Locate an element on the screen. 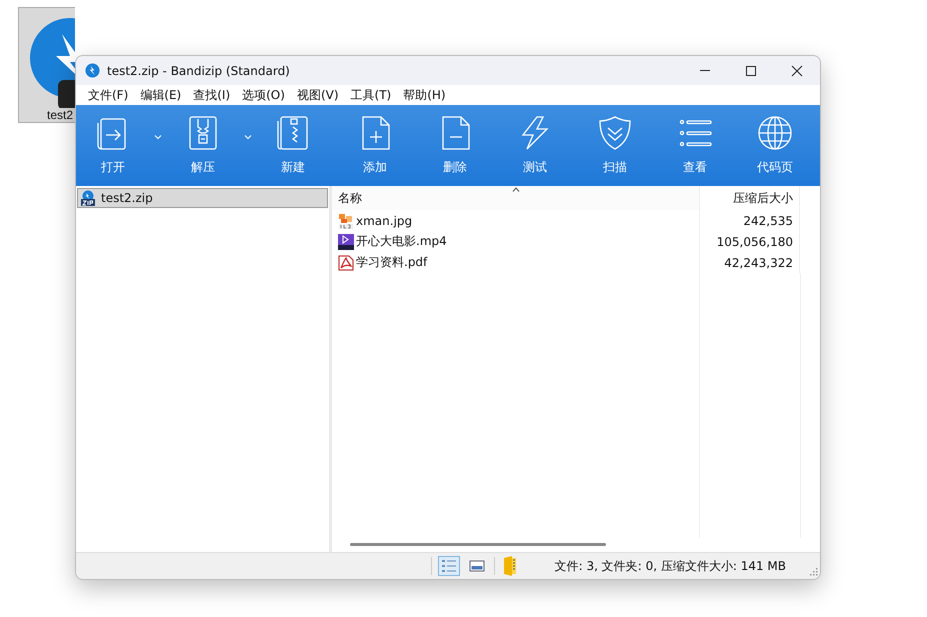 This screenshot has height=617, width=927. menu-item: 选项(O) is located at coordinates (263, 95).